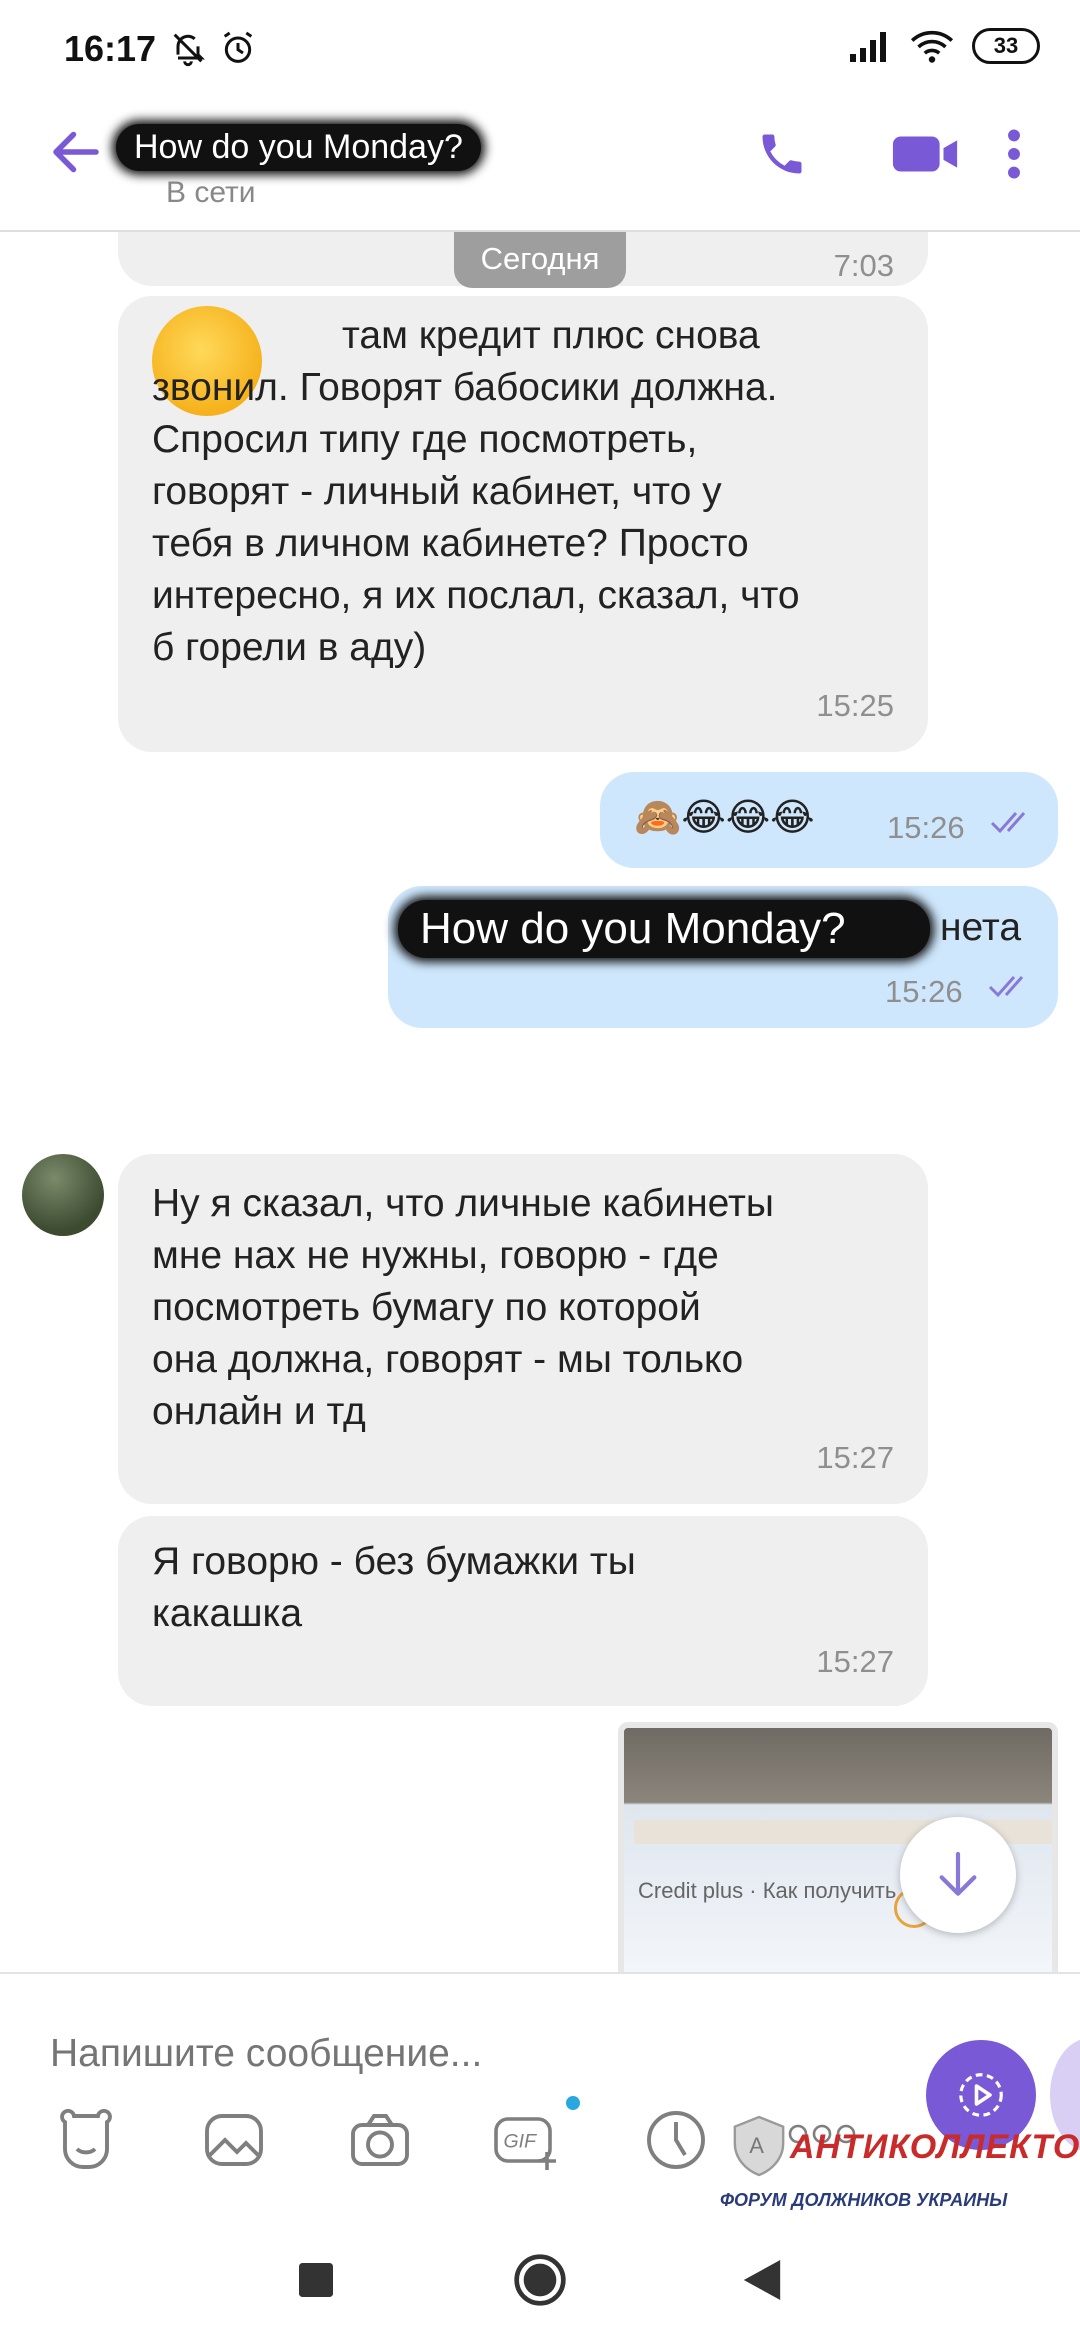 Image resolution: width=1080 pixels, height=2340 pixels. What do you see at coordinates (864, 2200) in the screenshot?
I see `watermark-subtitle: ФОРУМ ДОЛЖНИКОВ УКРАИНЫ` at bounding box center [864, 2200].